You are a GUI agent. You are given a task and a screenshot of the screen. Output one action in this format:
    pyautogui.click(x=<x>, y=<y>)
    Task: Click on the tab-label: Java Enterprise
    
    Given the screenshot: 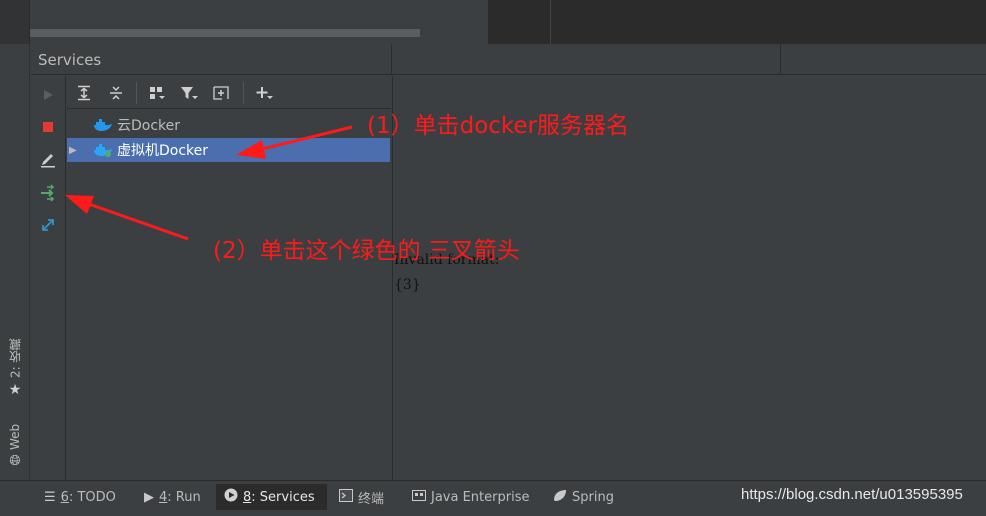 What is the action you would take?
    pyautogui.click(x=480, y=497)
    